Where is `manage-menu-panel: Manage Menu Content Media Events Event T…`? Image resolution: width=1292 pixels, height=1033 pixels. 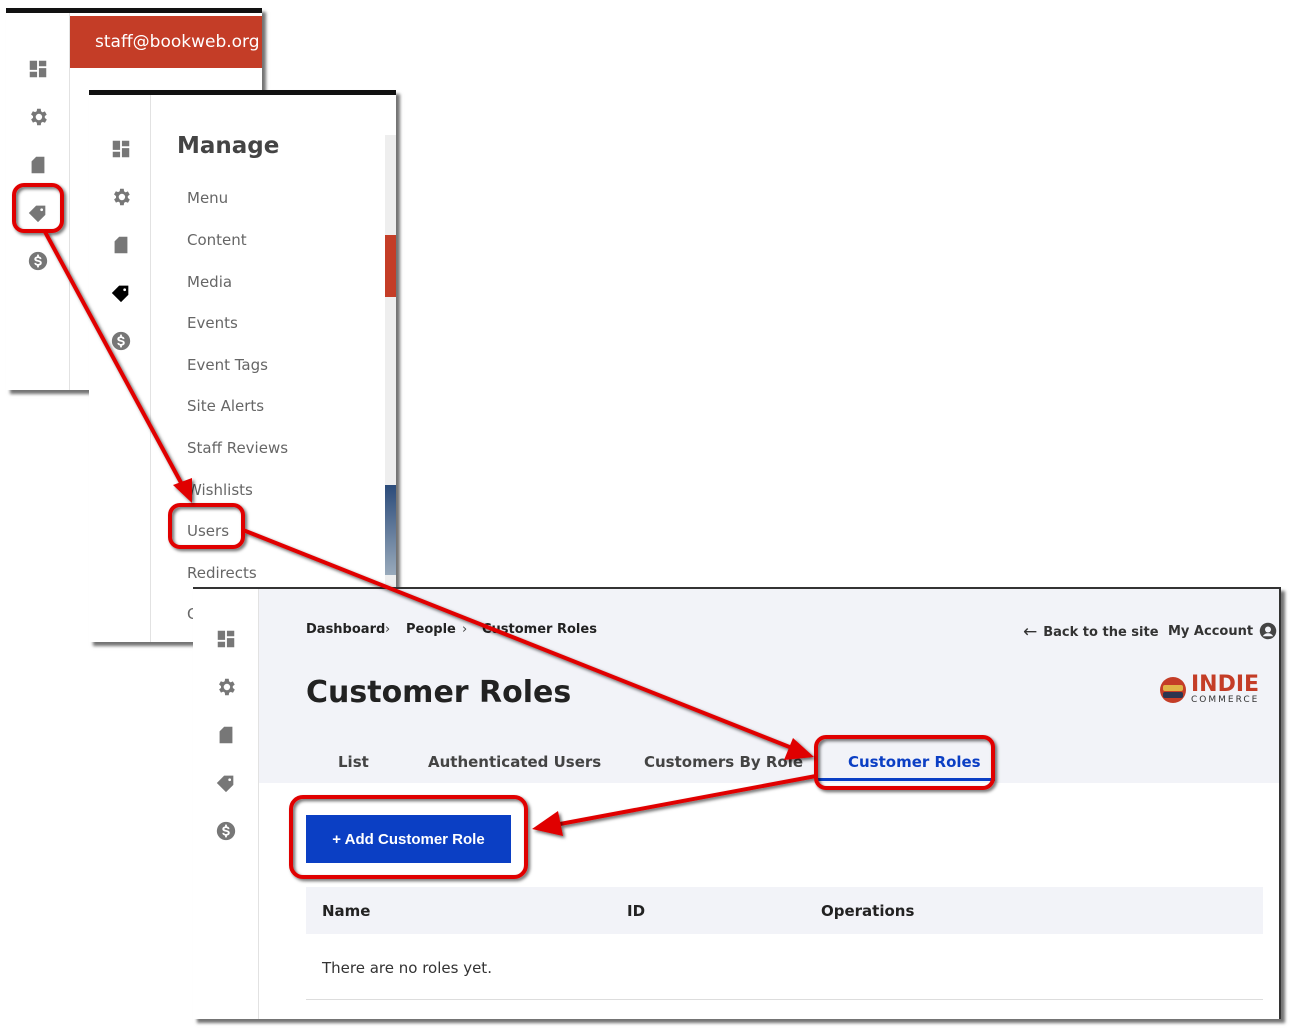
manage-menu-panel: Manage Menu Content Media Events Event T… is located at coordinates (242, 366).